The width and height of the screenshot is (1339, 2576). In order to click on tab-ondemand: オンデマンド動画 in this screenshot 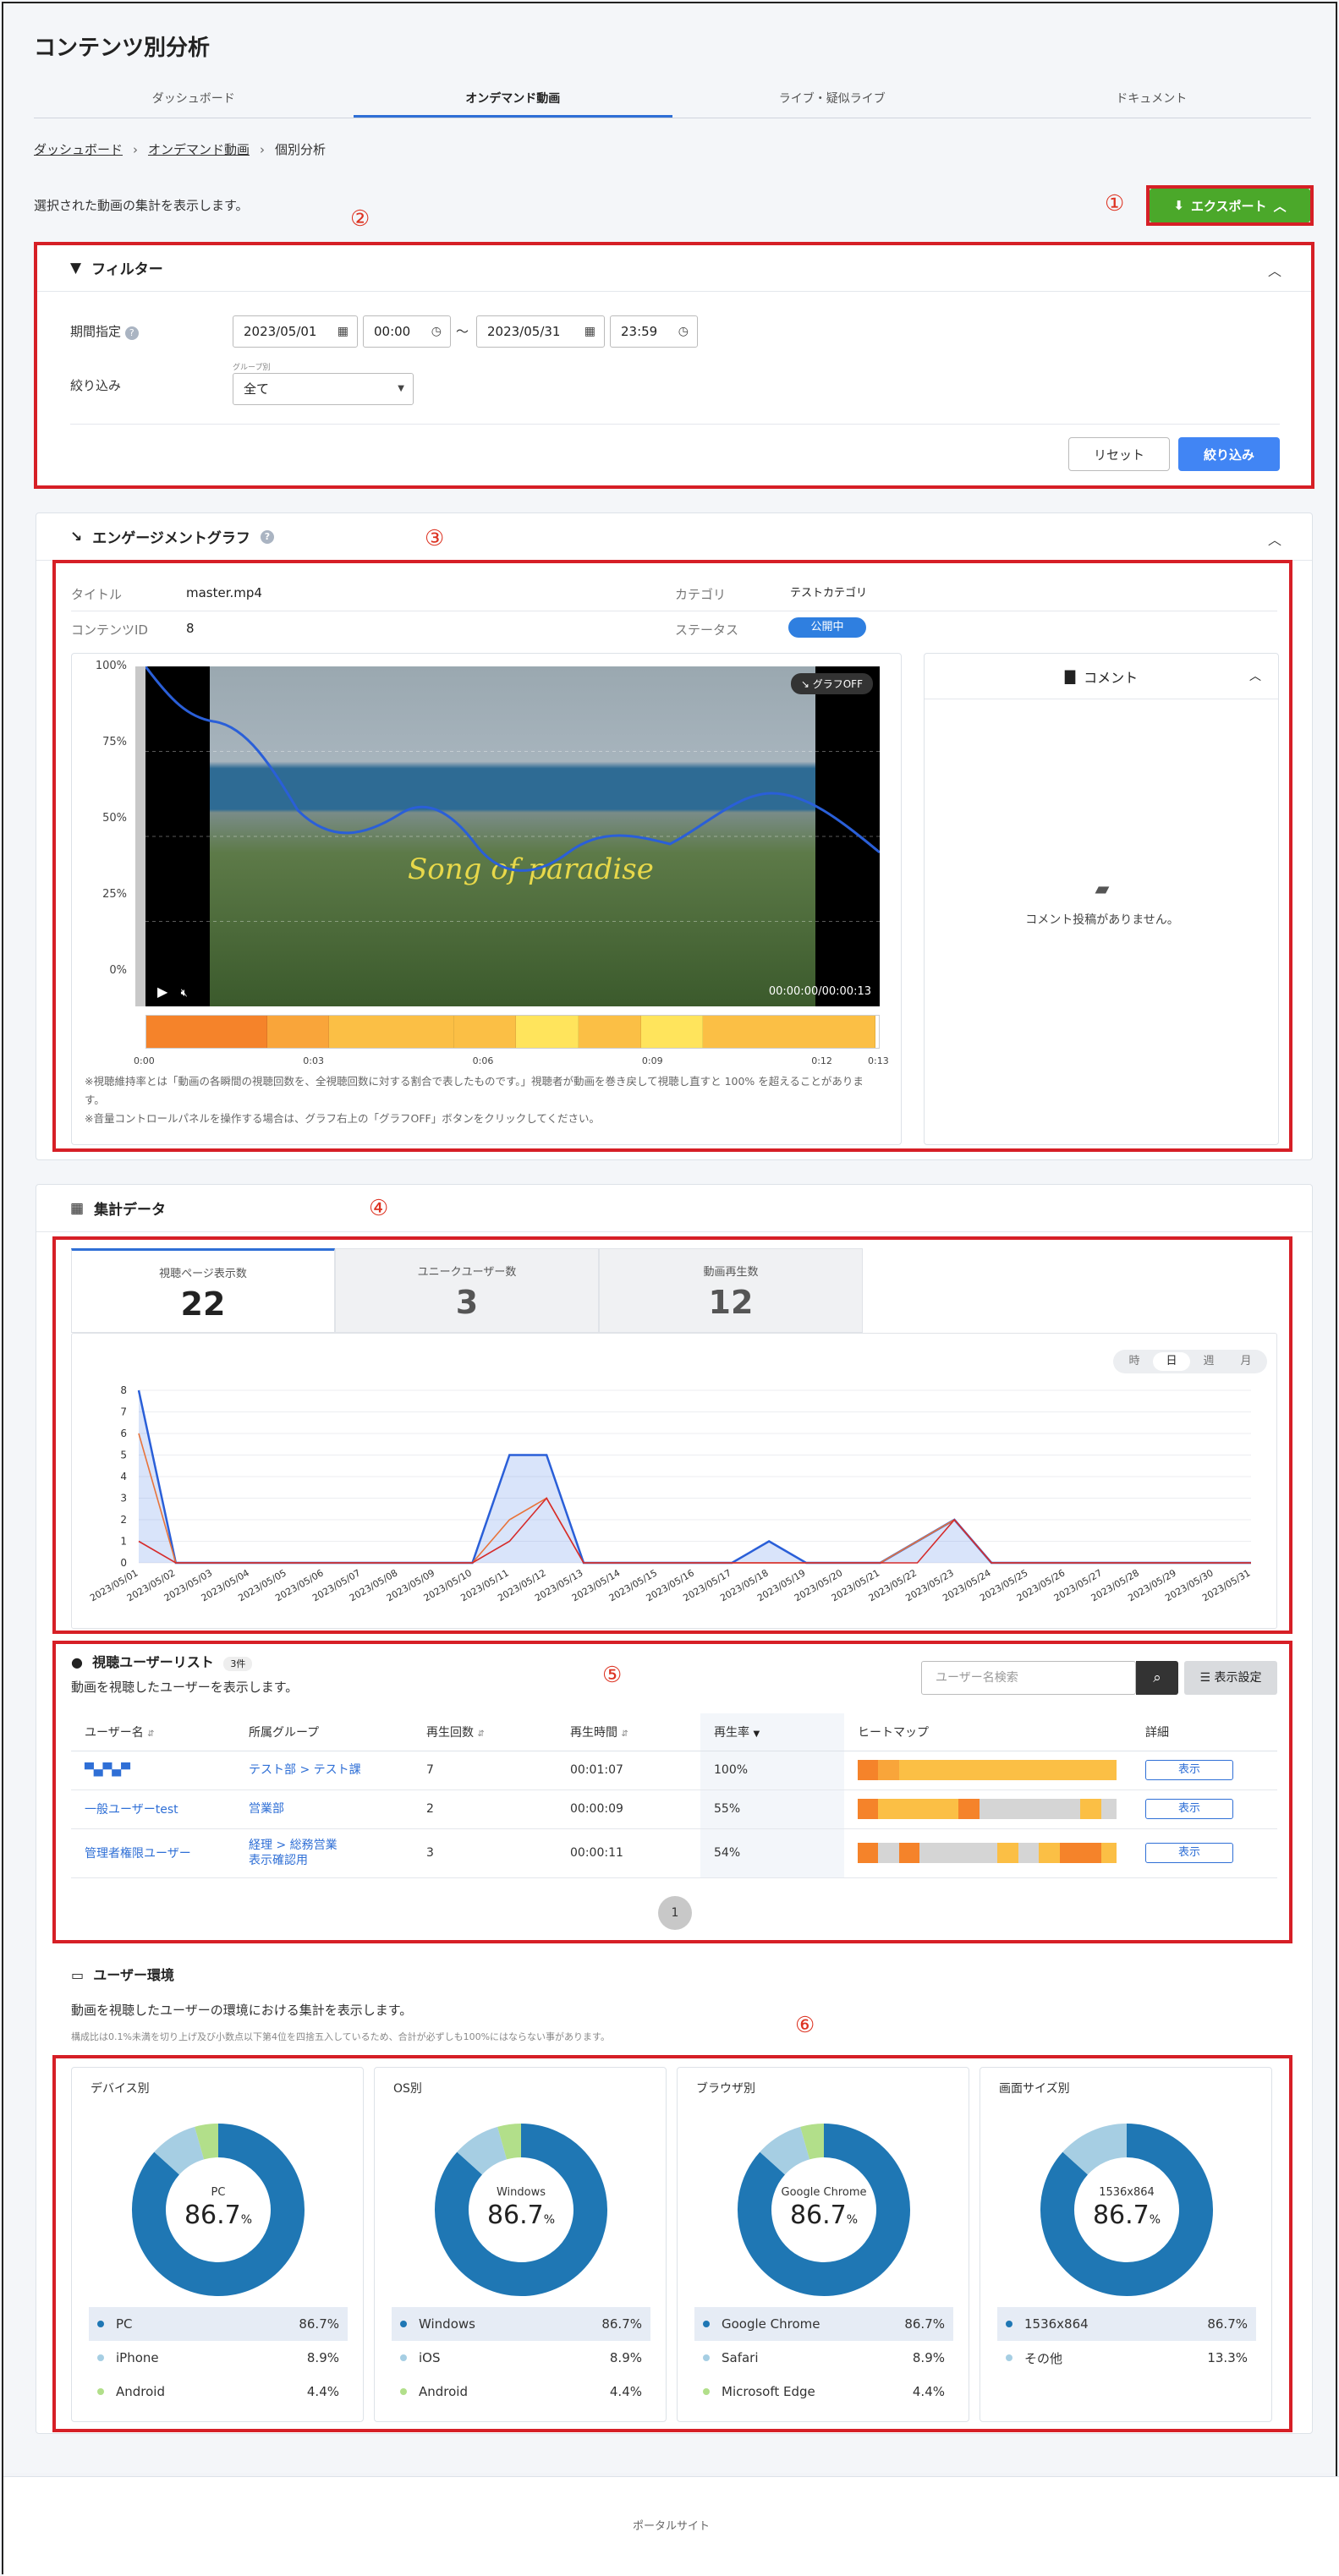, I will do `click(512, 101)`.